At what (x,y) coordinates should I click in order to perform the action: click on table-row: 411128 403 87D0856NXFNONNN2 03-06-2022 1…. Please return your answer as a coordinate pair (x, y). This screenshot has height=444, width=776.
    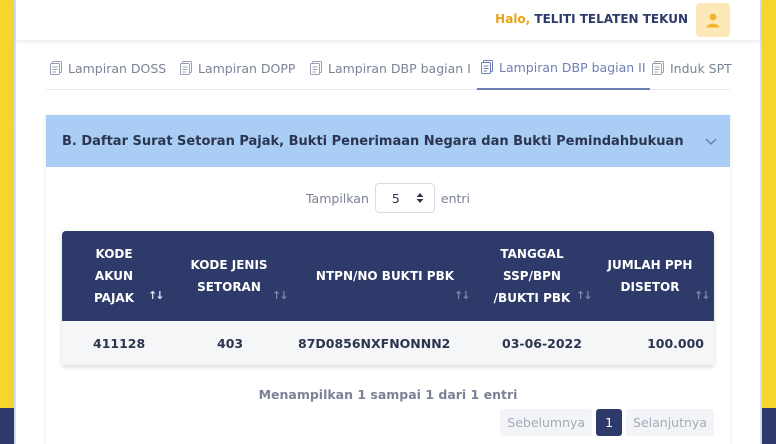
    Looking at the image, I should click on (388, 343).